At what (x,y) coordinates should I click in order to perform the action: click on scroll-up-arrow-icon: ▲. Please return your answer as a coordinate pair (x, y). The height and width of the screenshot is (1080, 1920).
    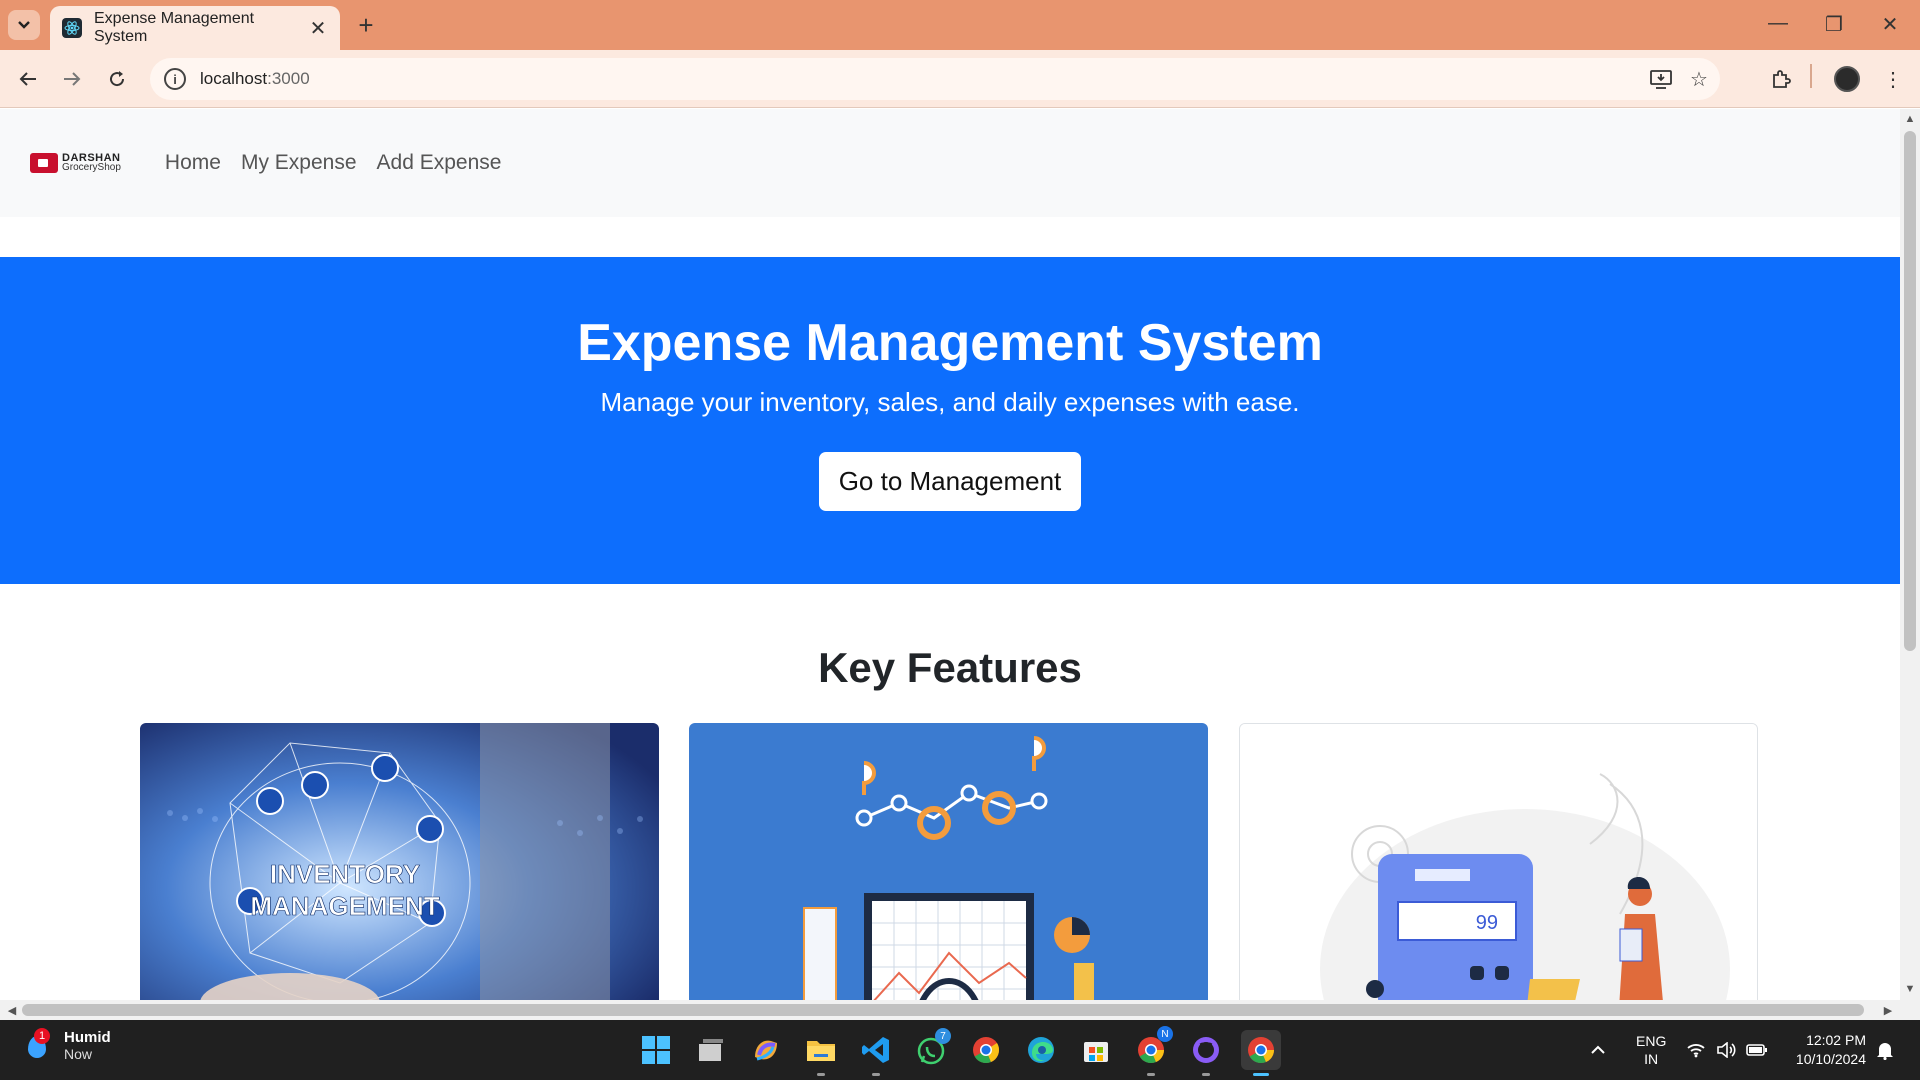
    Looking at the image, I should click on (1910, 119).